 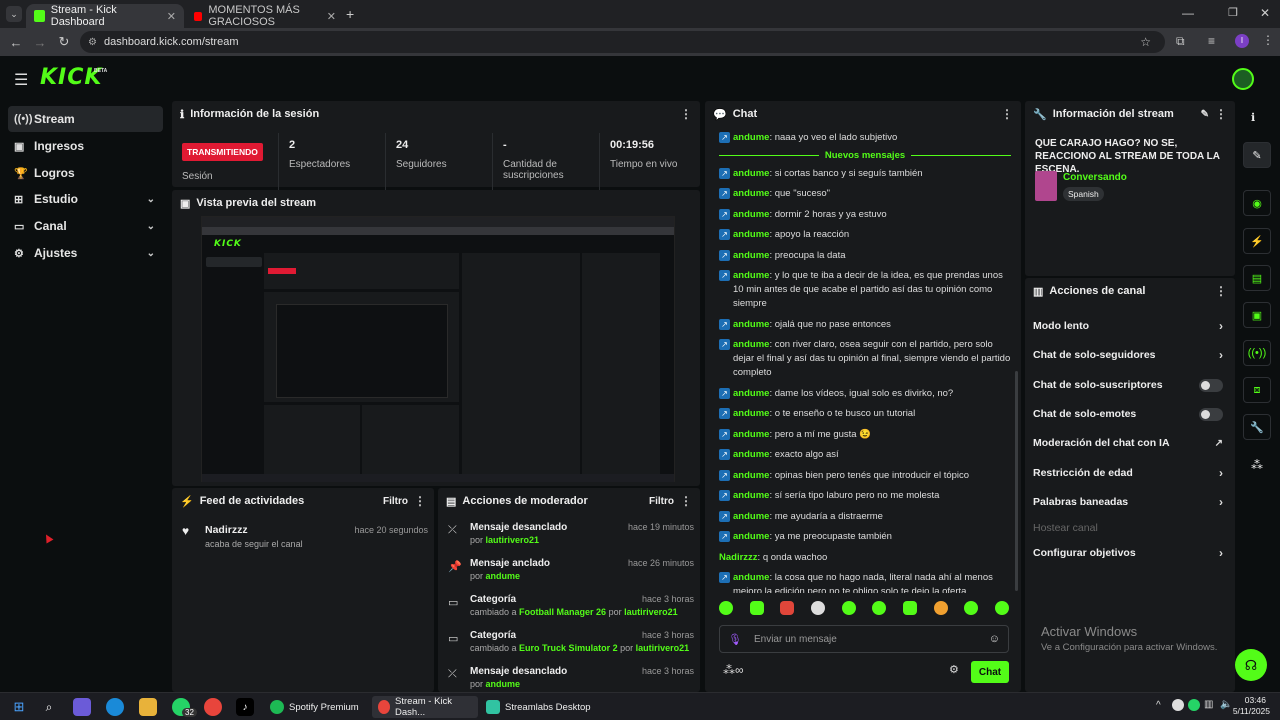 I want to click on reading-list-icon: ≡, so click(x=1211, y=41).